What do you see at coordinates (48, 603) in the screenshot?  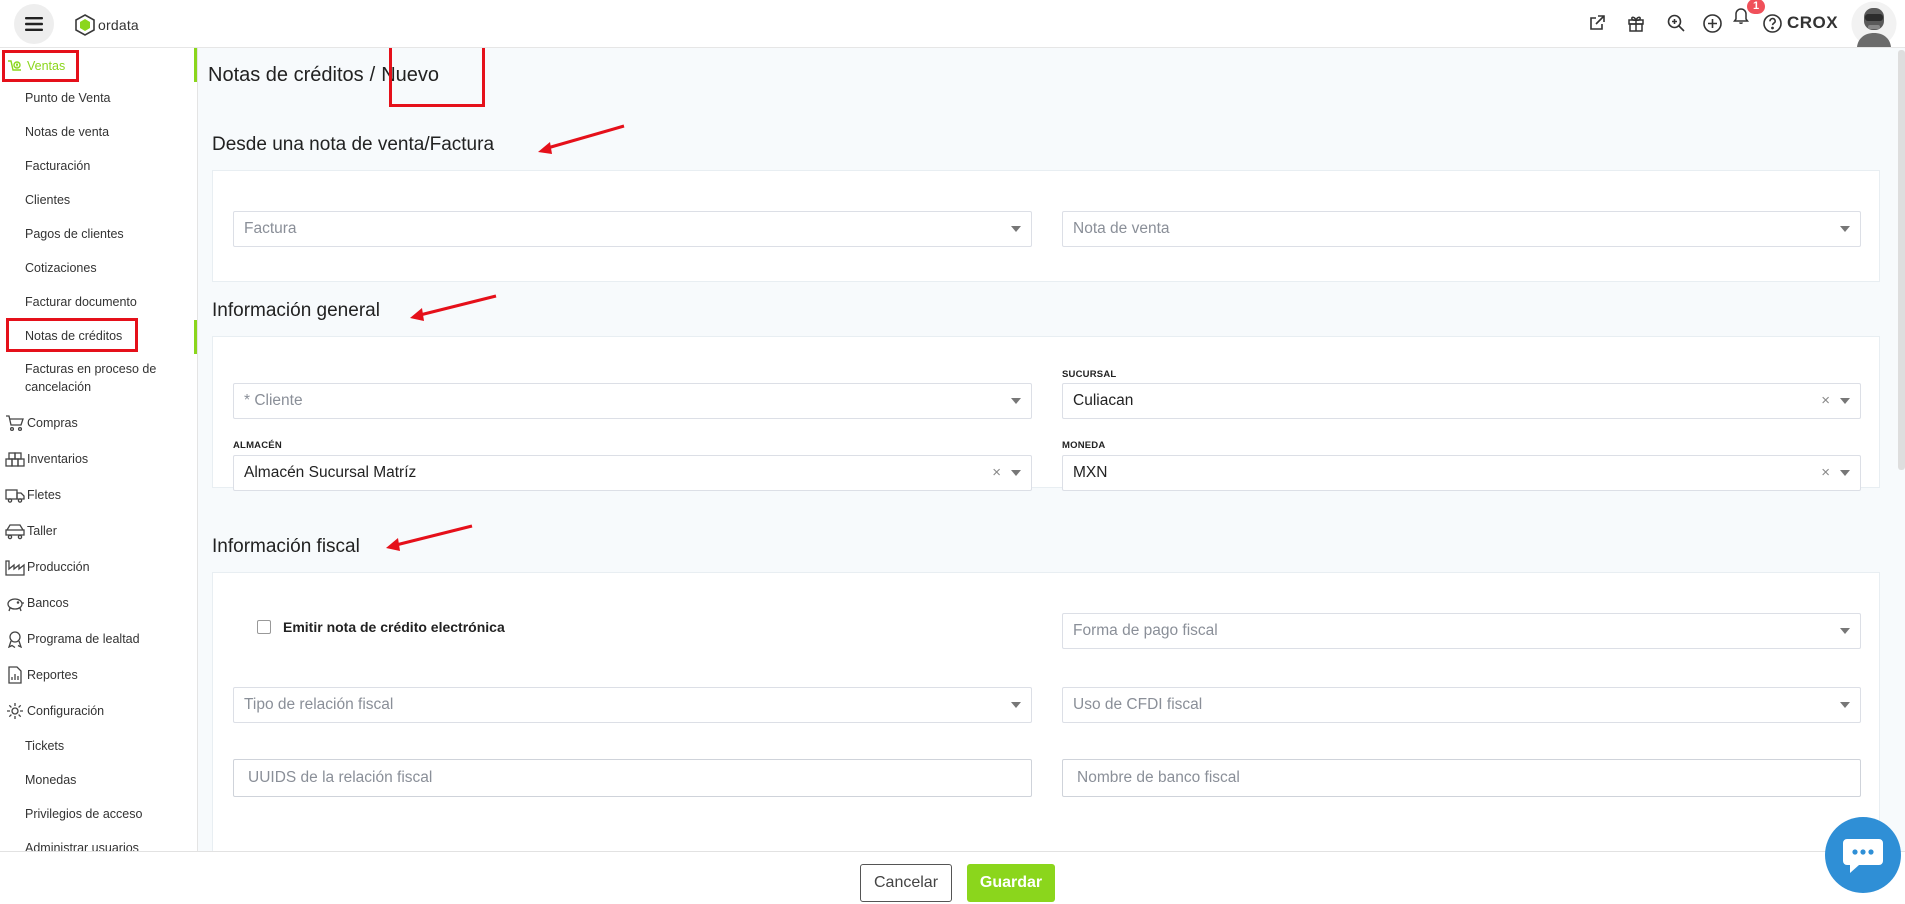 I see `sidebar-item-label: Bancos` at bounding box center [48, 603].